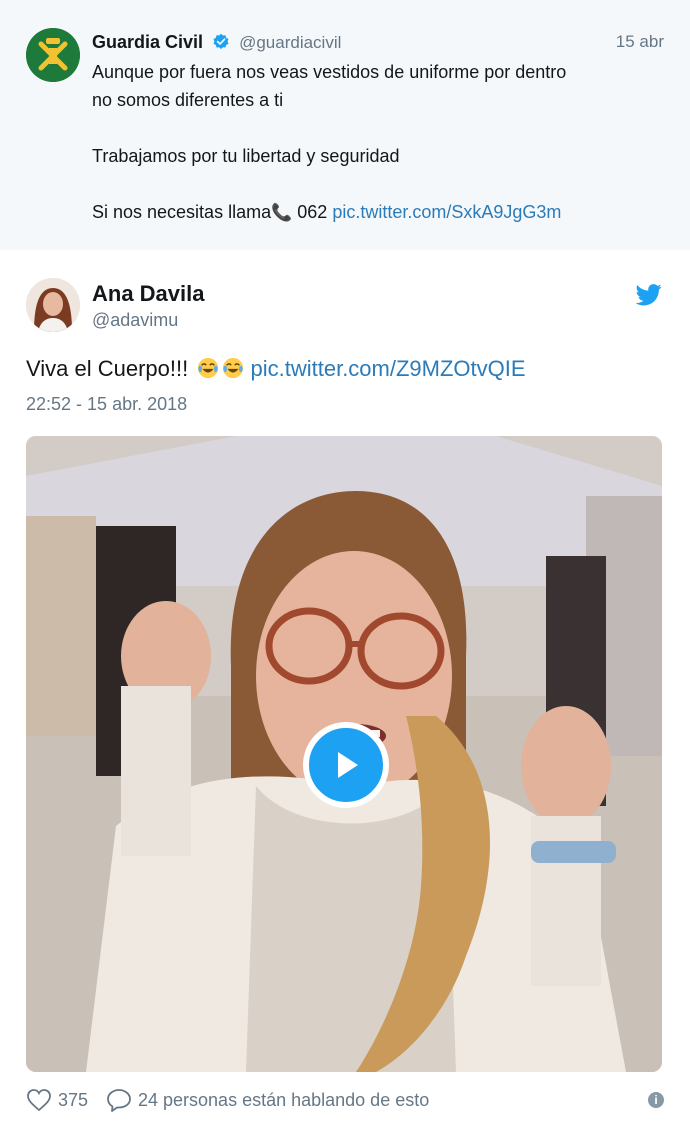  Describe the element at coordinates (284, 1100) in the screenshot. I see `conversation-text: 24 personas están hablando de esto` at that location.